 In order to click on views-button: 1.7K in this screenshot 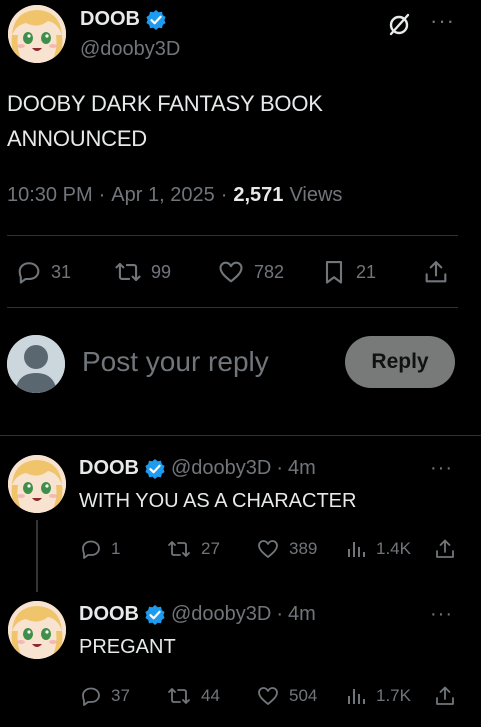, I will do `click(377, 696)`.